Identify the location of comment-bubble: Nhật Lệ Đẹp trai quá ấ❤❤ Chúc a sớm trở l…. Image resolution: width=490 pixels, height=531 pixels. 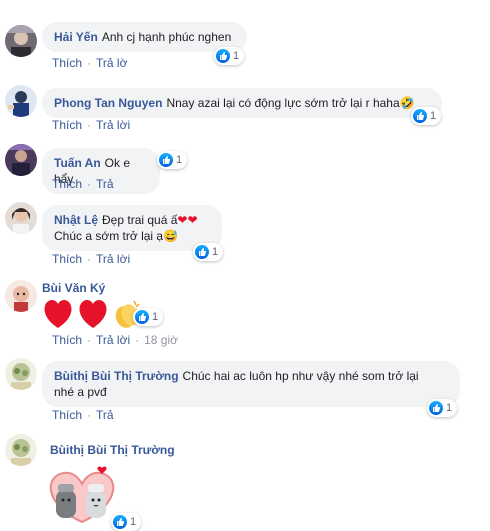
(132, 228).